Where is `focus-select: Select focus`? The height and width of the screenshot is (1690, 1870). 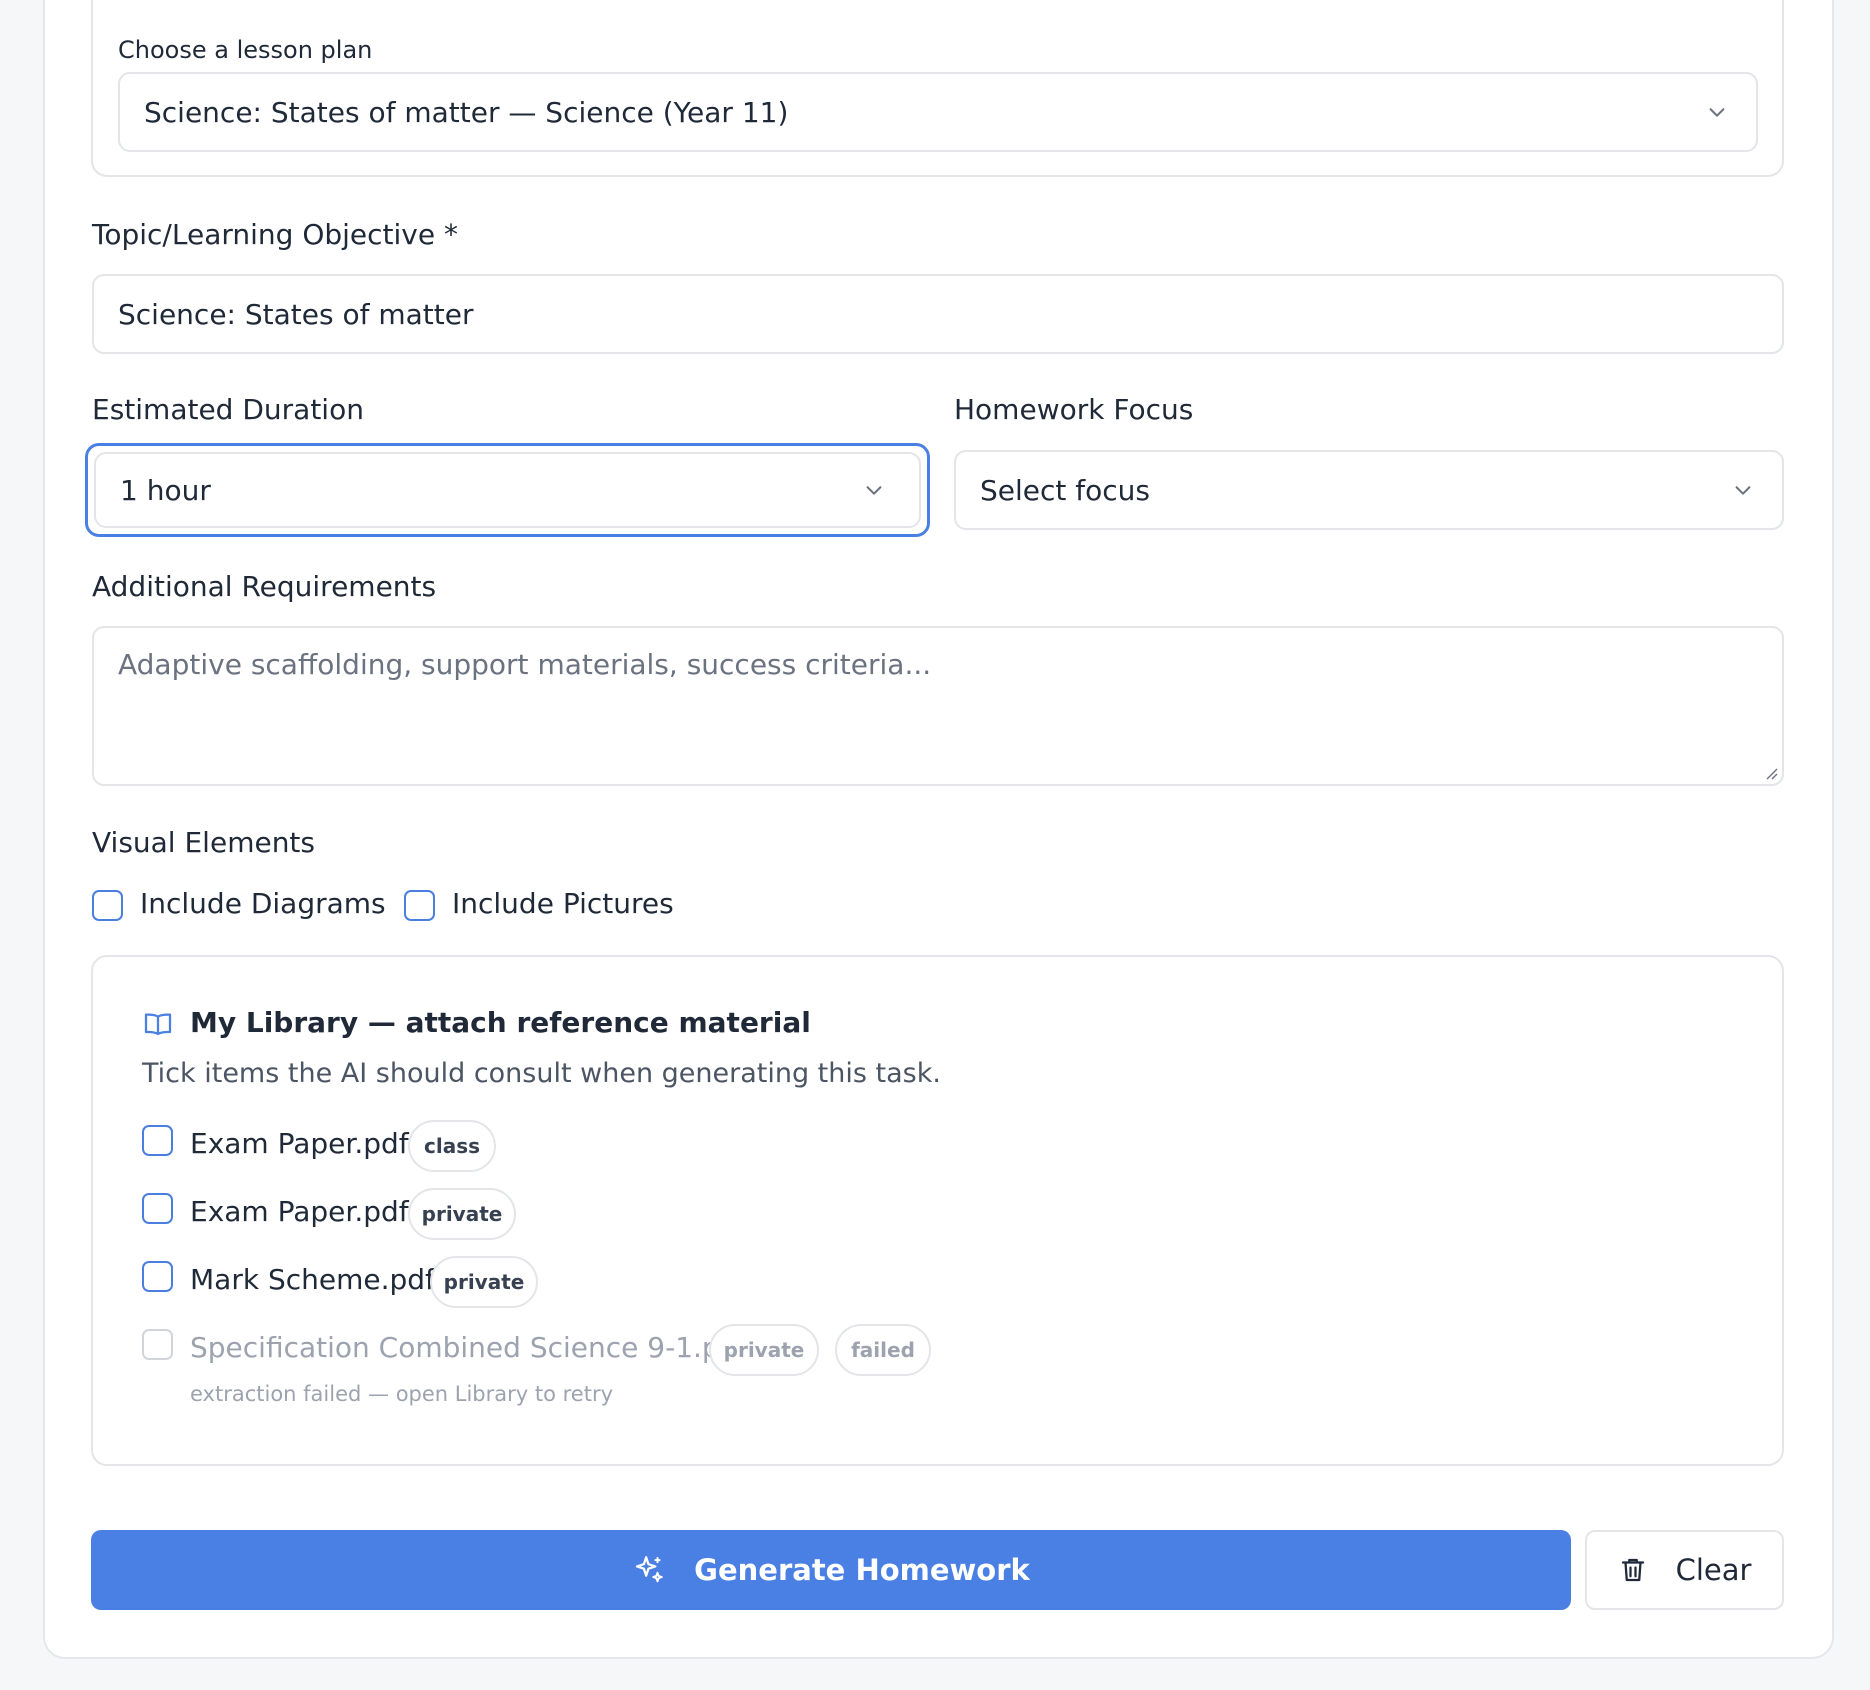 focus-select: Select focus is located at coordinates (1369, 490).